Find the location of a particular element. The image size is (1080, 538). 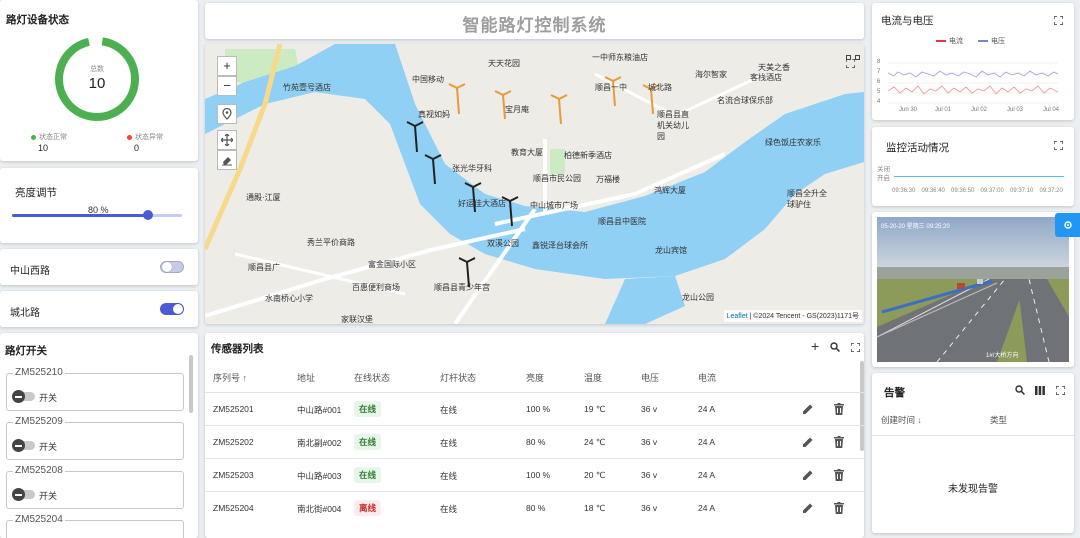

online-status-badge: 在线 is located at coordinates (368, 442).